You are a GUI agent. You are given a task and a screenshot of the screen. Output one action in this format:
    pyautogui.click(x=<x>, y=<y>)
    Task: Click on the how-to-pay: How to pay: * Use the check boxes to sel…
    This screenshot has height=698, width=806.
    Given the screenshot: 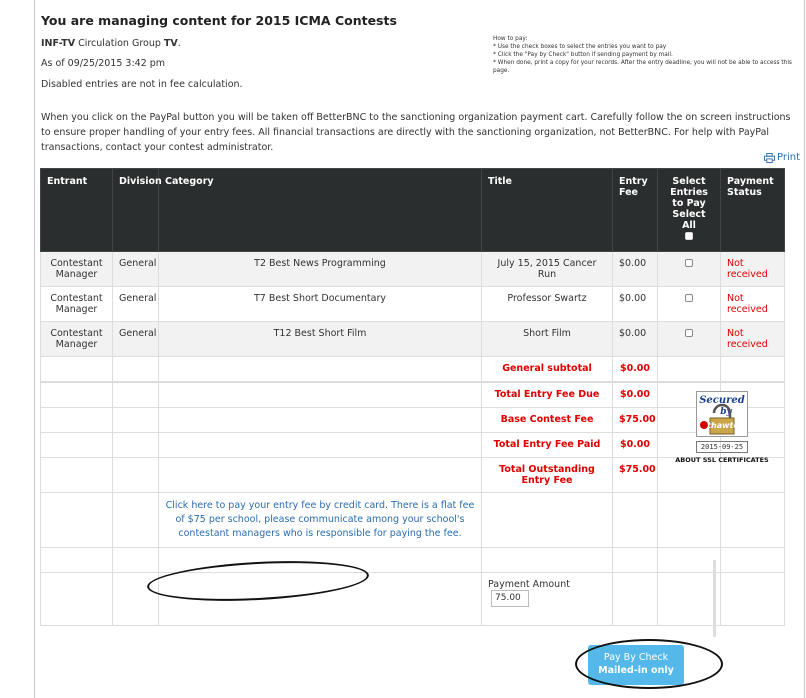 What is the action you would take?
    pyautogui.click(x=645, y=55)
    